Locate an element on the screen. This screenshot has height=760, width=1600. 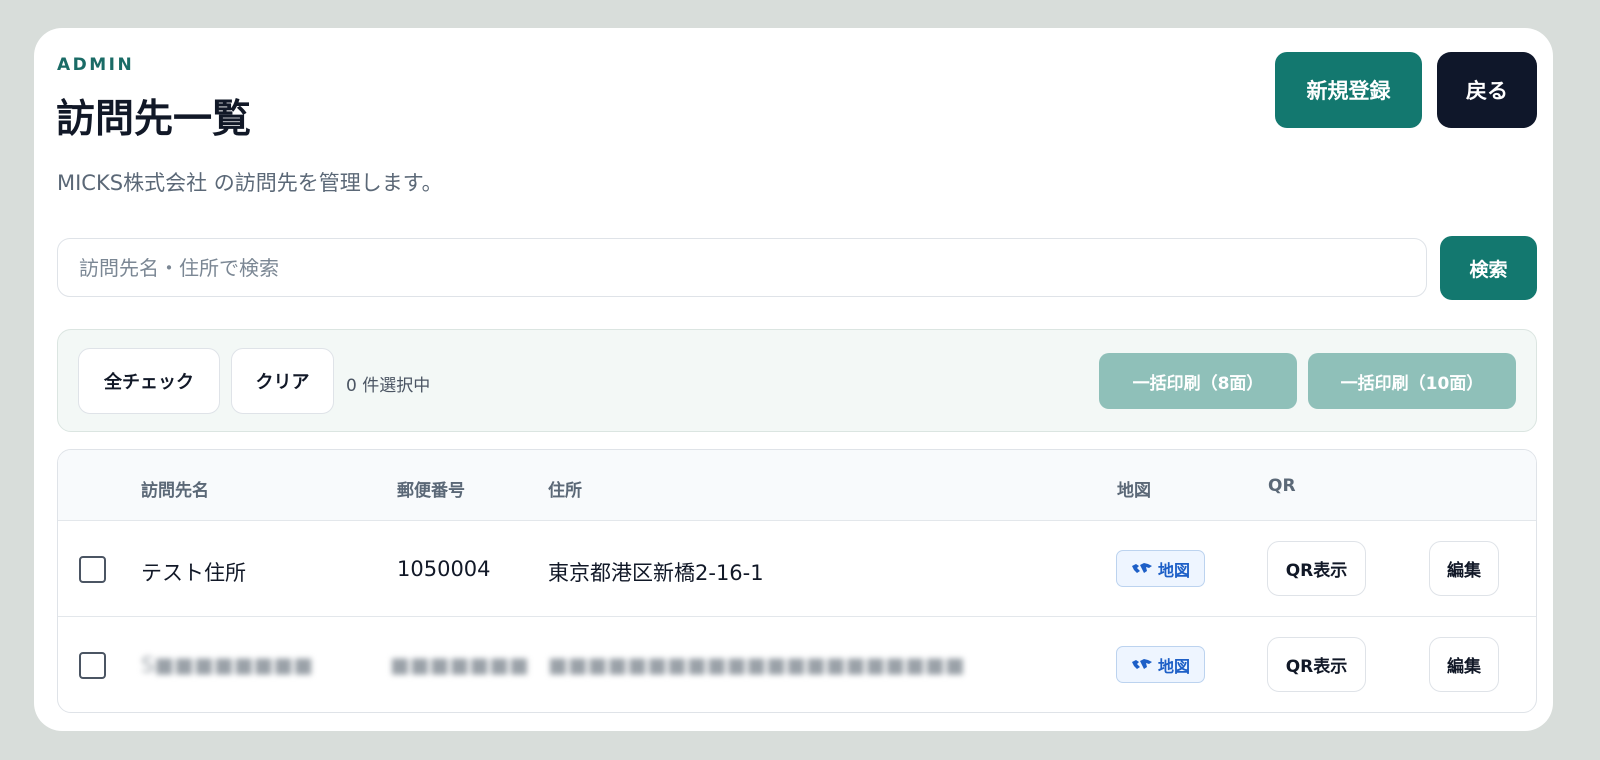
destination-name: テスト住所 is located at coordinates (193, 573).